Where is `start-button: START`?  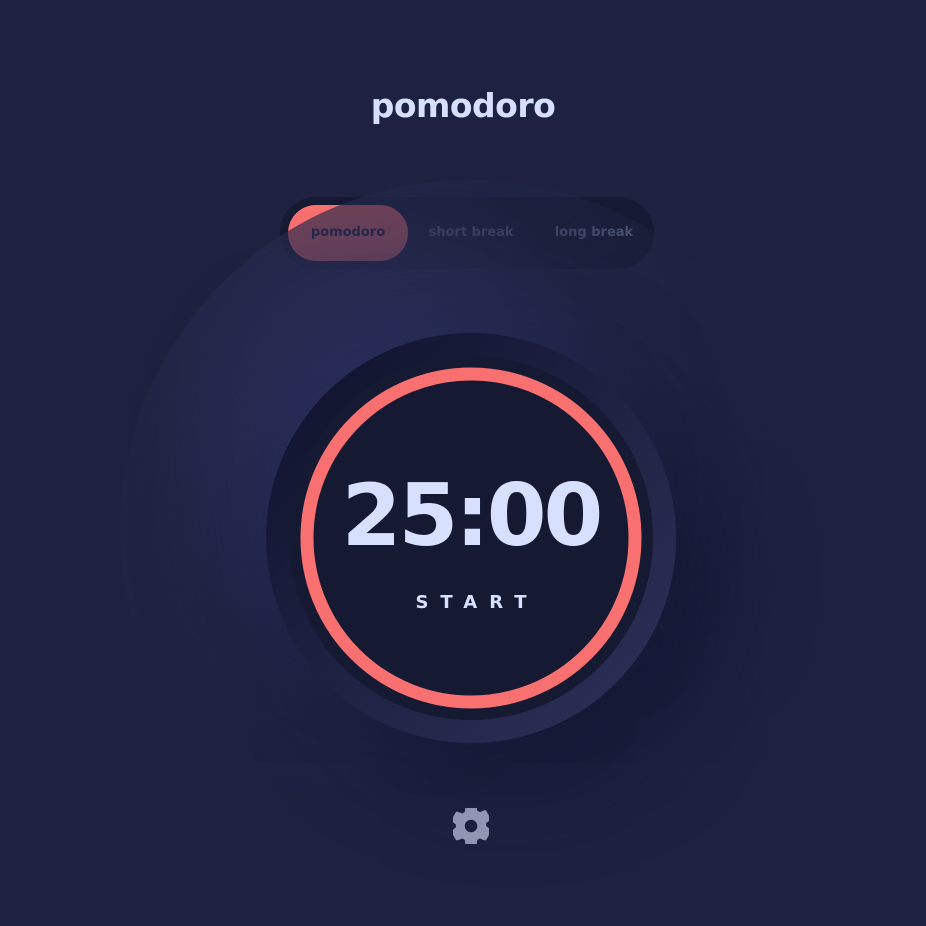
start-button: START is located at coordinates (471, 602).